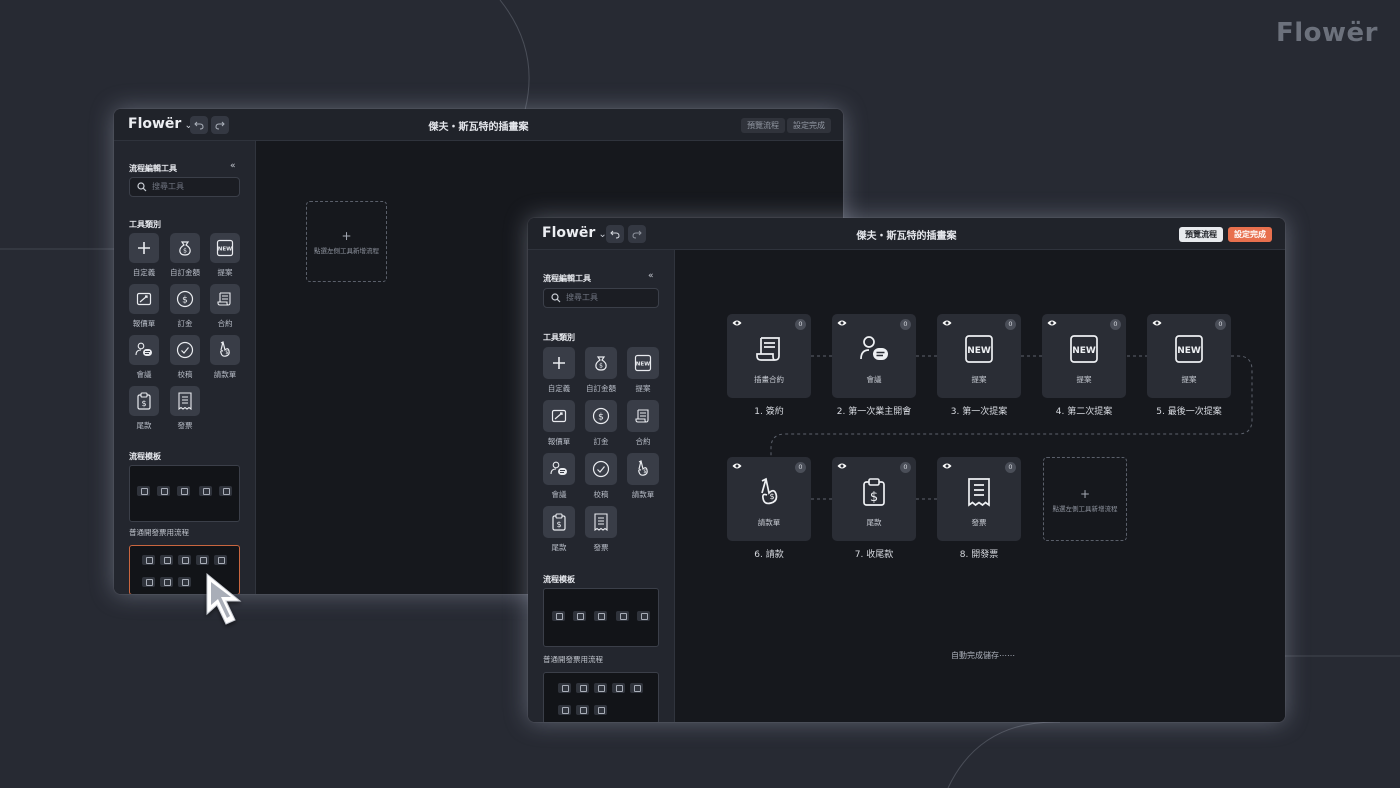 The width and height of the screenshot is (1400, 788). I want to click on flow-node-proposal-1: 0 NEW 提案, so click(979, 356).